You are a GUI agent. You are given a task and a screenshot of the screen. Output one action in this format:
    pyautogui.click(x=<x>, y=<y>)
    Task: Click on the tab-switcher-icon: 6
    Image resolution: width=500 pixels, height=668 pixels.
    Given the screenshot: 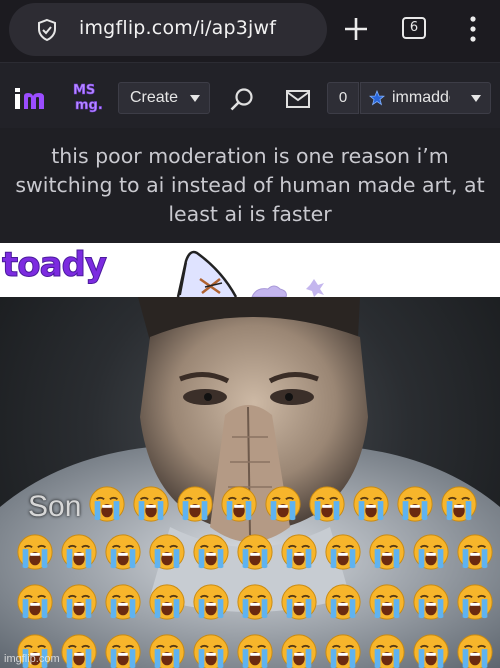 What is the action you would take?
    pyautogui.click(x=414, y=28)
    